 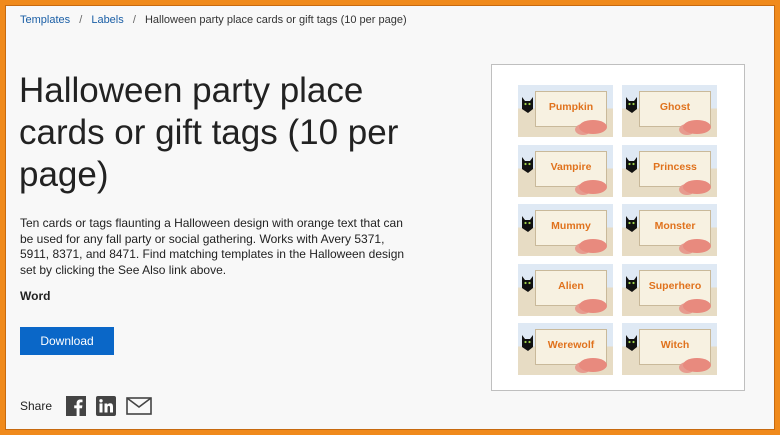 I want to click on download-button: Download, so click(x=67, y=341).